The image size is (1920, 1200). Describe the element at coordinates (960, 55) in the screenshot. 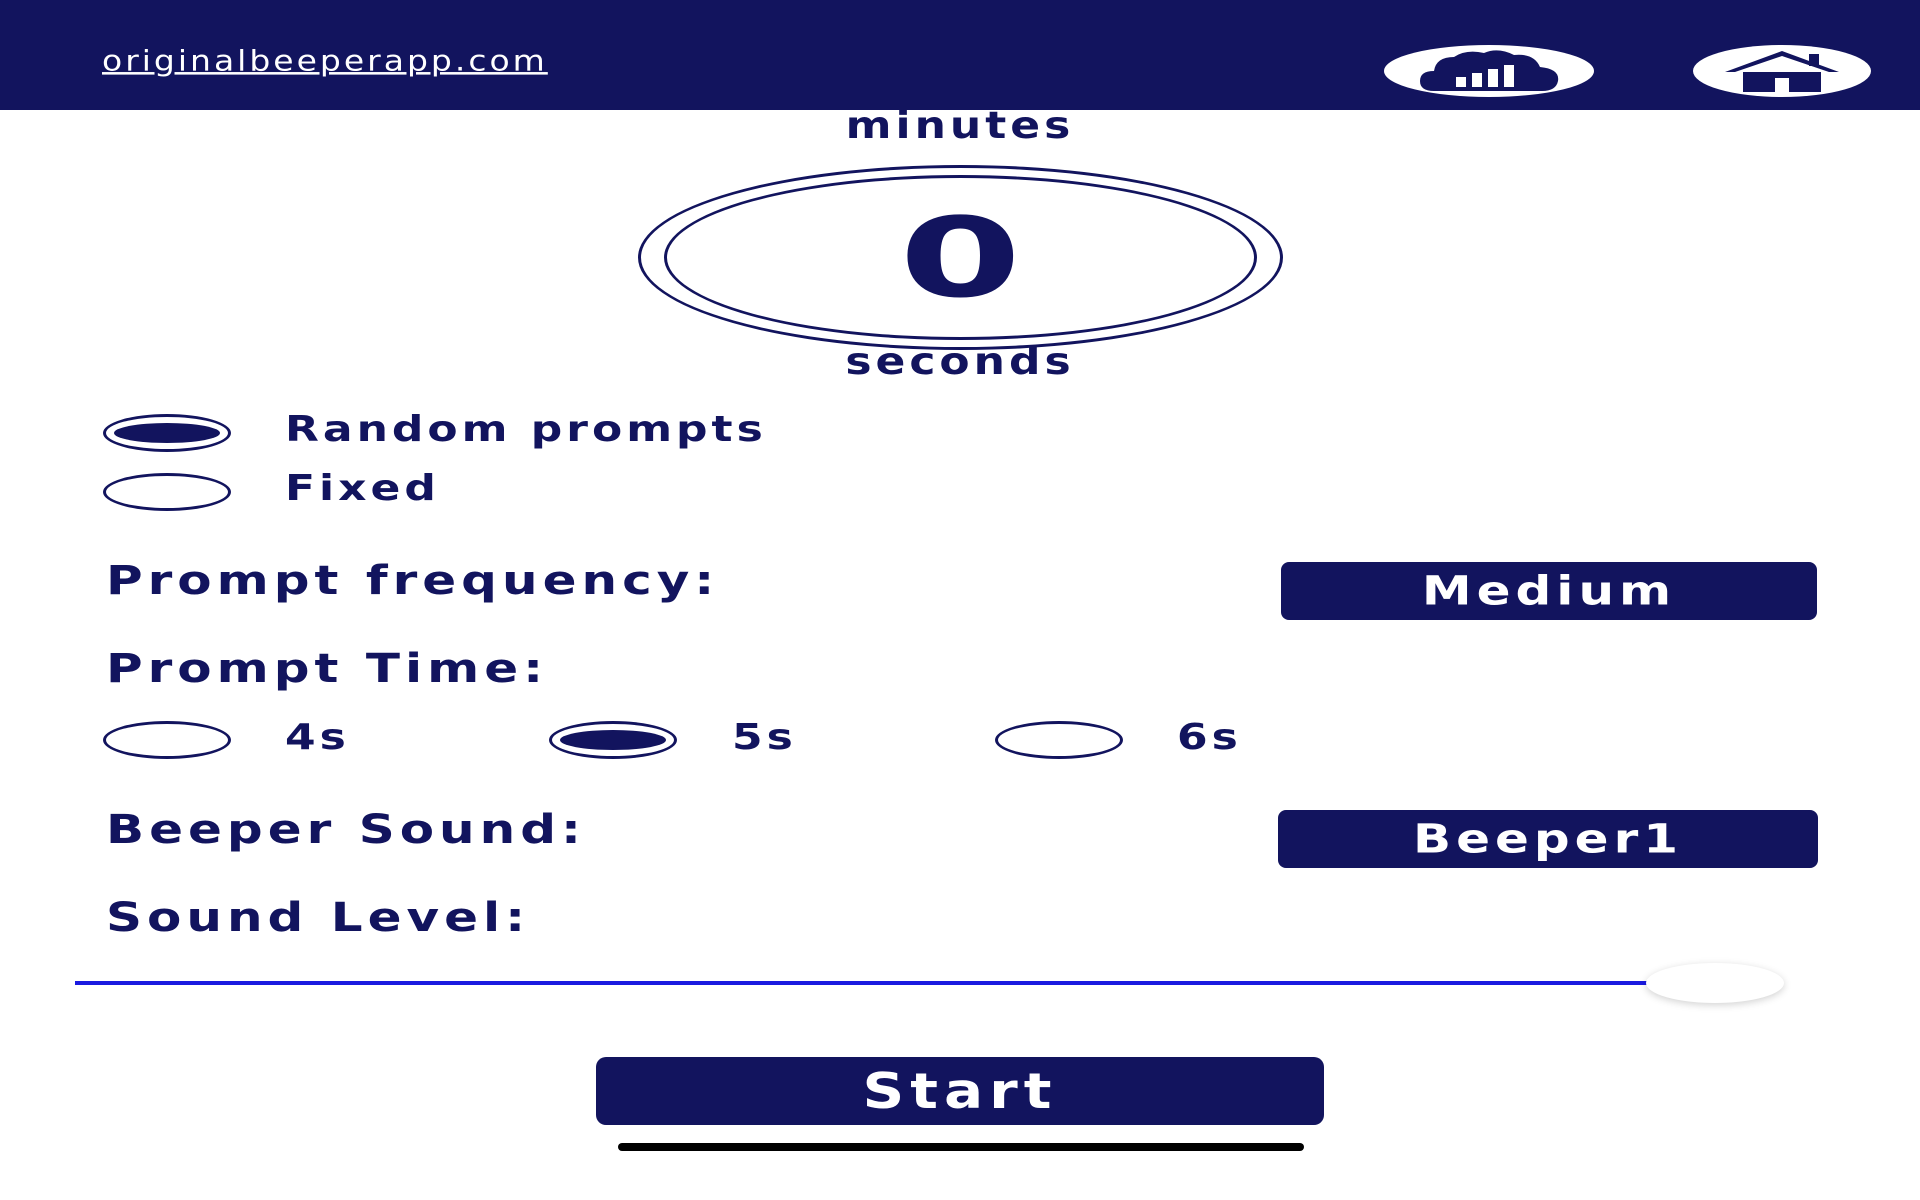

I see `app-header: originalbeeperapp.com` at that location.